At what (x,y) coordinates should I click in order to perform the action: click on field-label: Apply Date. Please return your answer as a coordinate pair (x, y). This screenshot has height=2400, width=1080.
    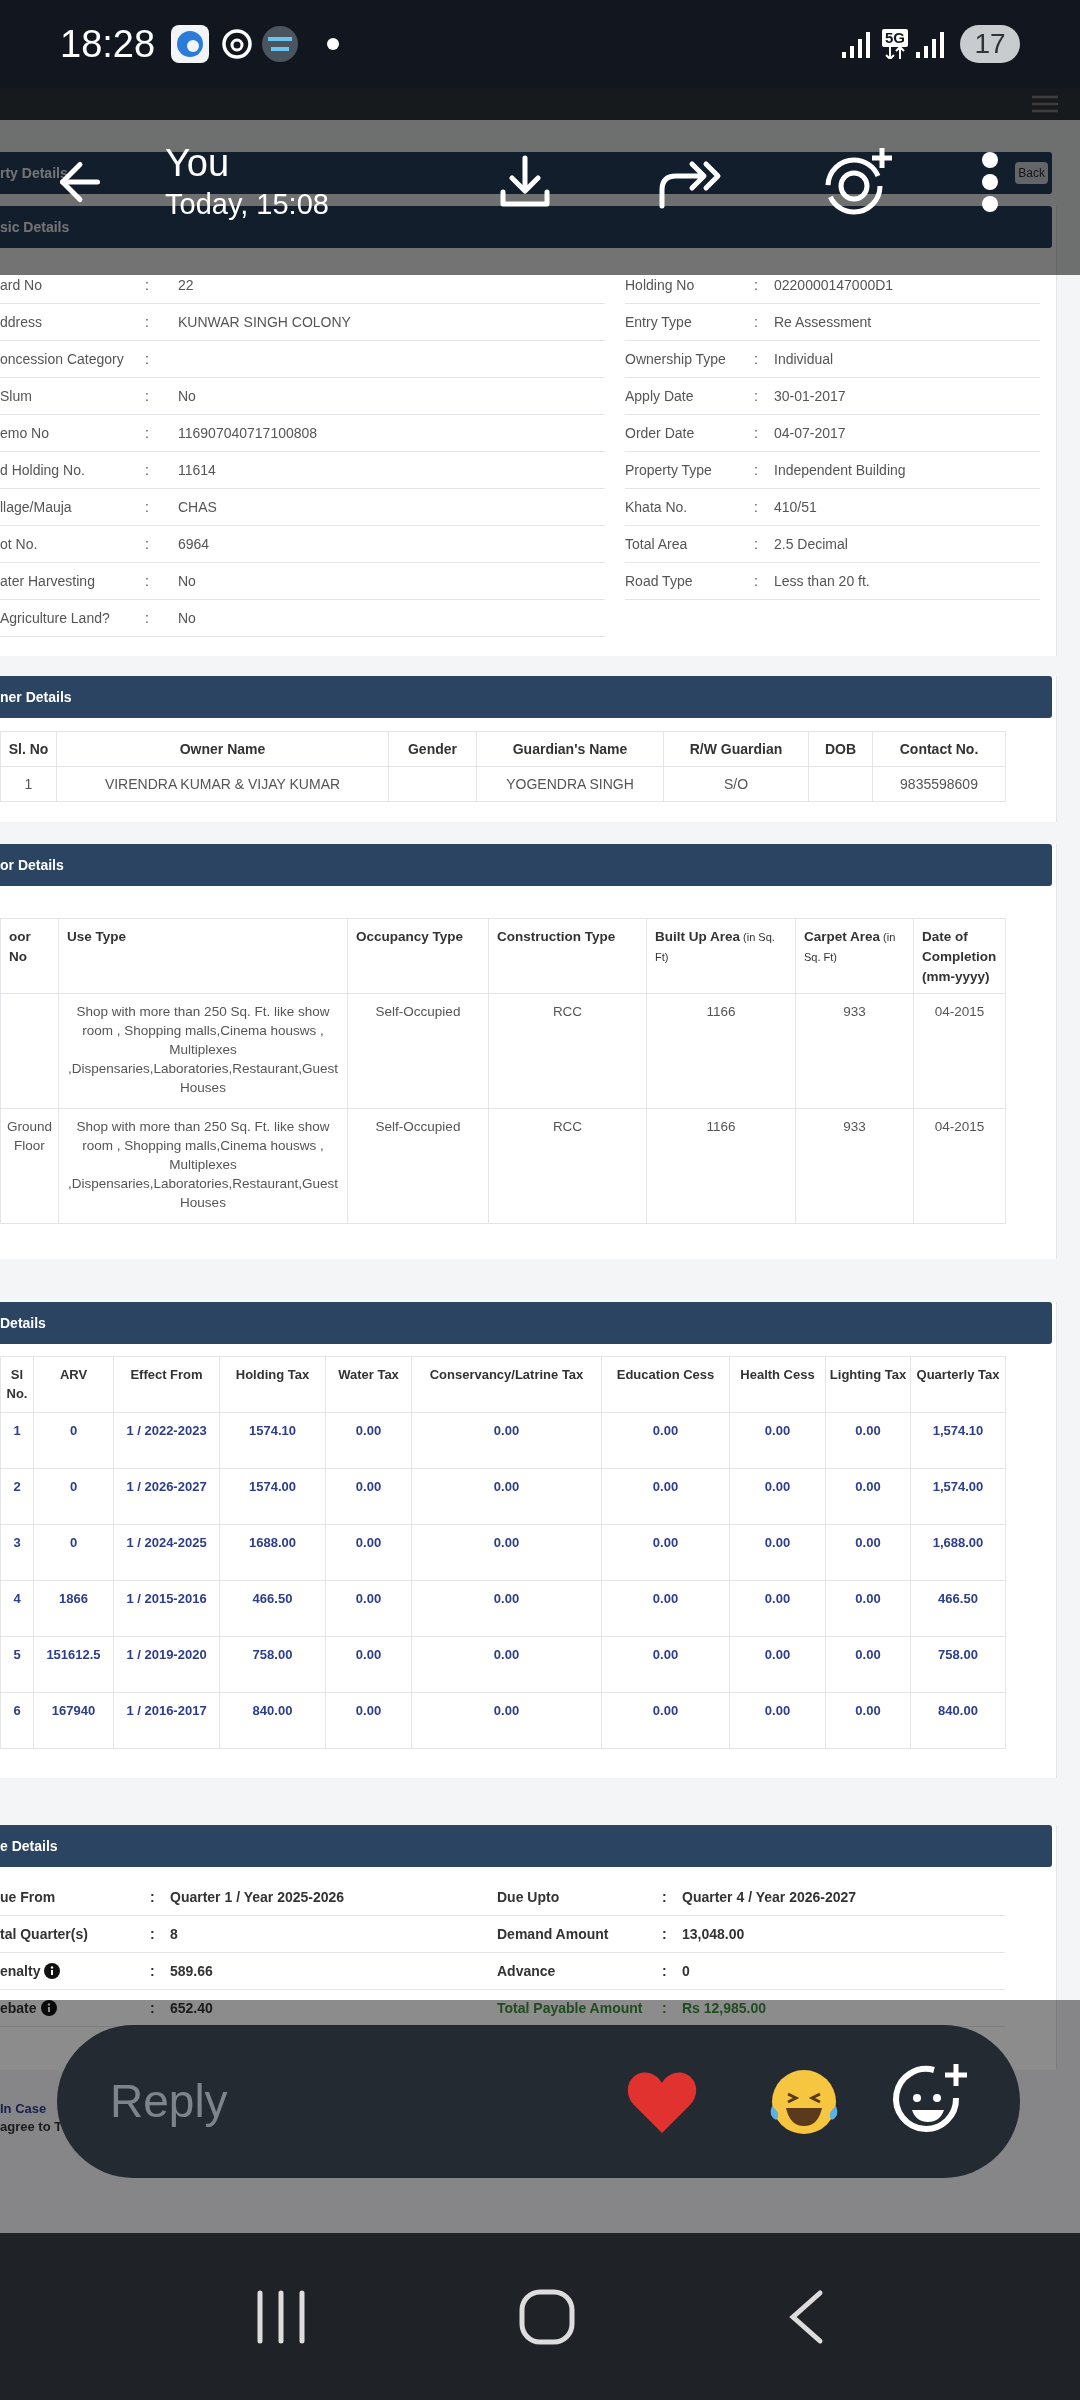
    Looking at the image, I should click on (660, 396).